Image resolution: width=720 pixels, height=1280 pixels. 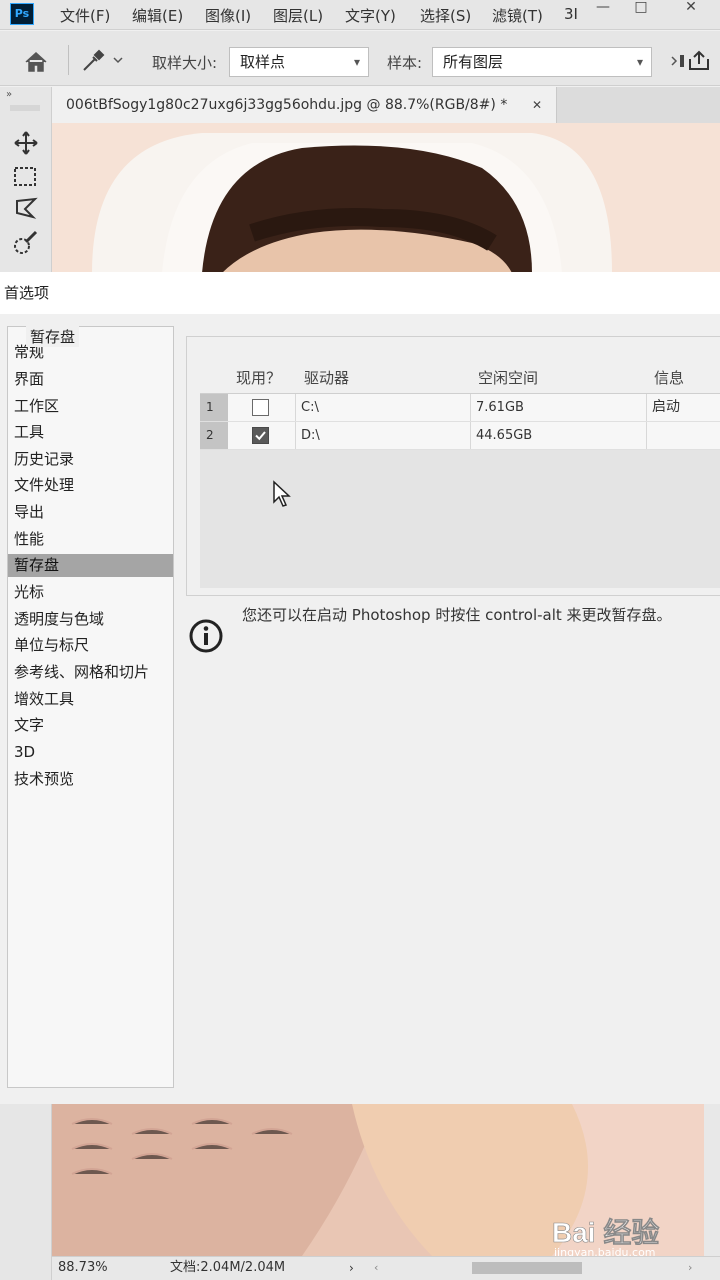 What do you see at coordinates (26, 243) in the screenshot?
I see `quick-select-tool-icon` at bounding box center [26, 243].